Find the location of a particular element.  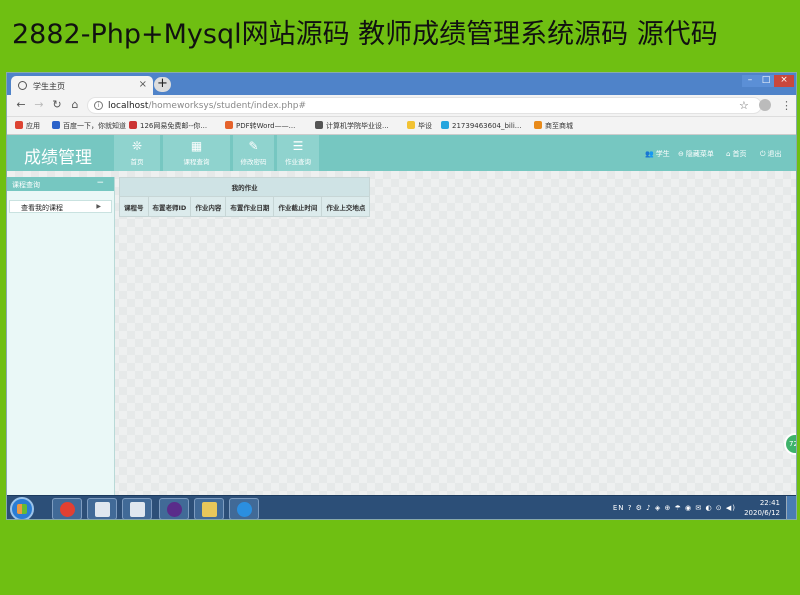

bookmark-item: 百度一下，你就知道 is located at coordinates (89, 126).